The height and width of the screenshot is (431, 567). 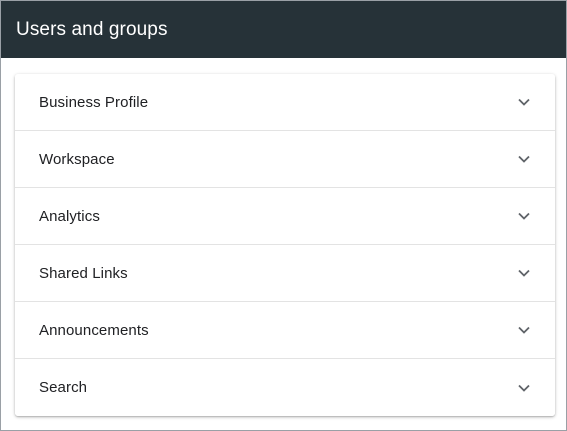 I want to click on accordion-item-label: Shared Links, so click(x=83, y=273).